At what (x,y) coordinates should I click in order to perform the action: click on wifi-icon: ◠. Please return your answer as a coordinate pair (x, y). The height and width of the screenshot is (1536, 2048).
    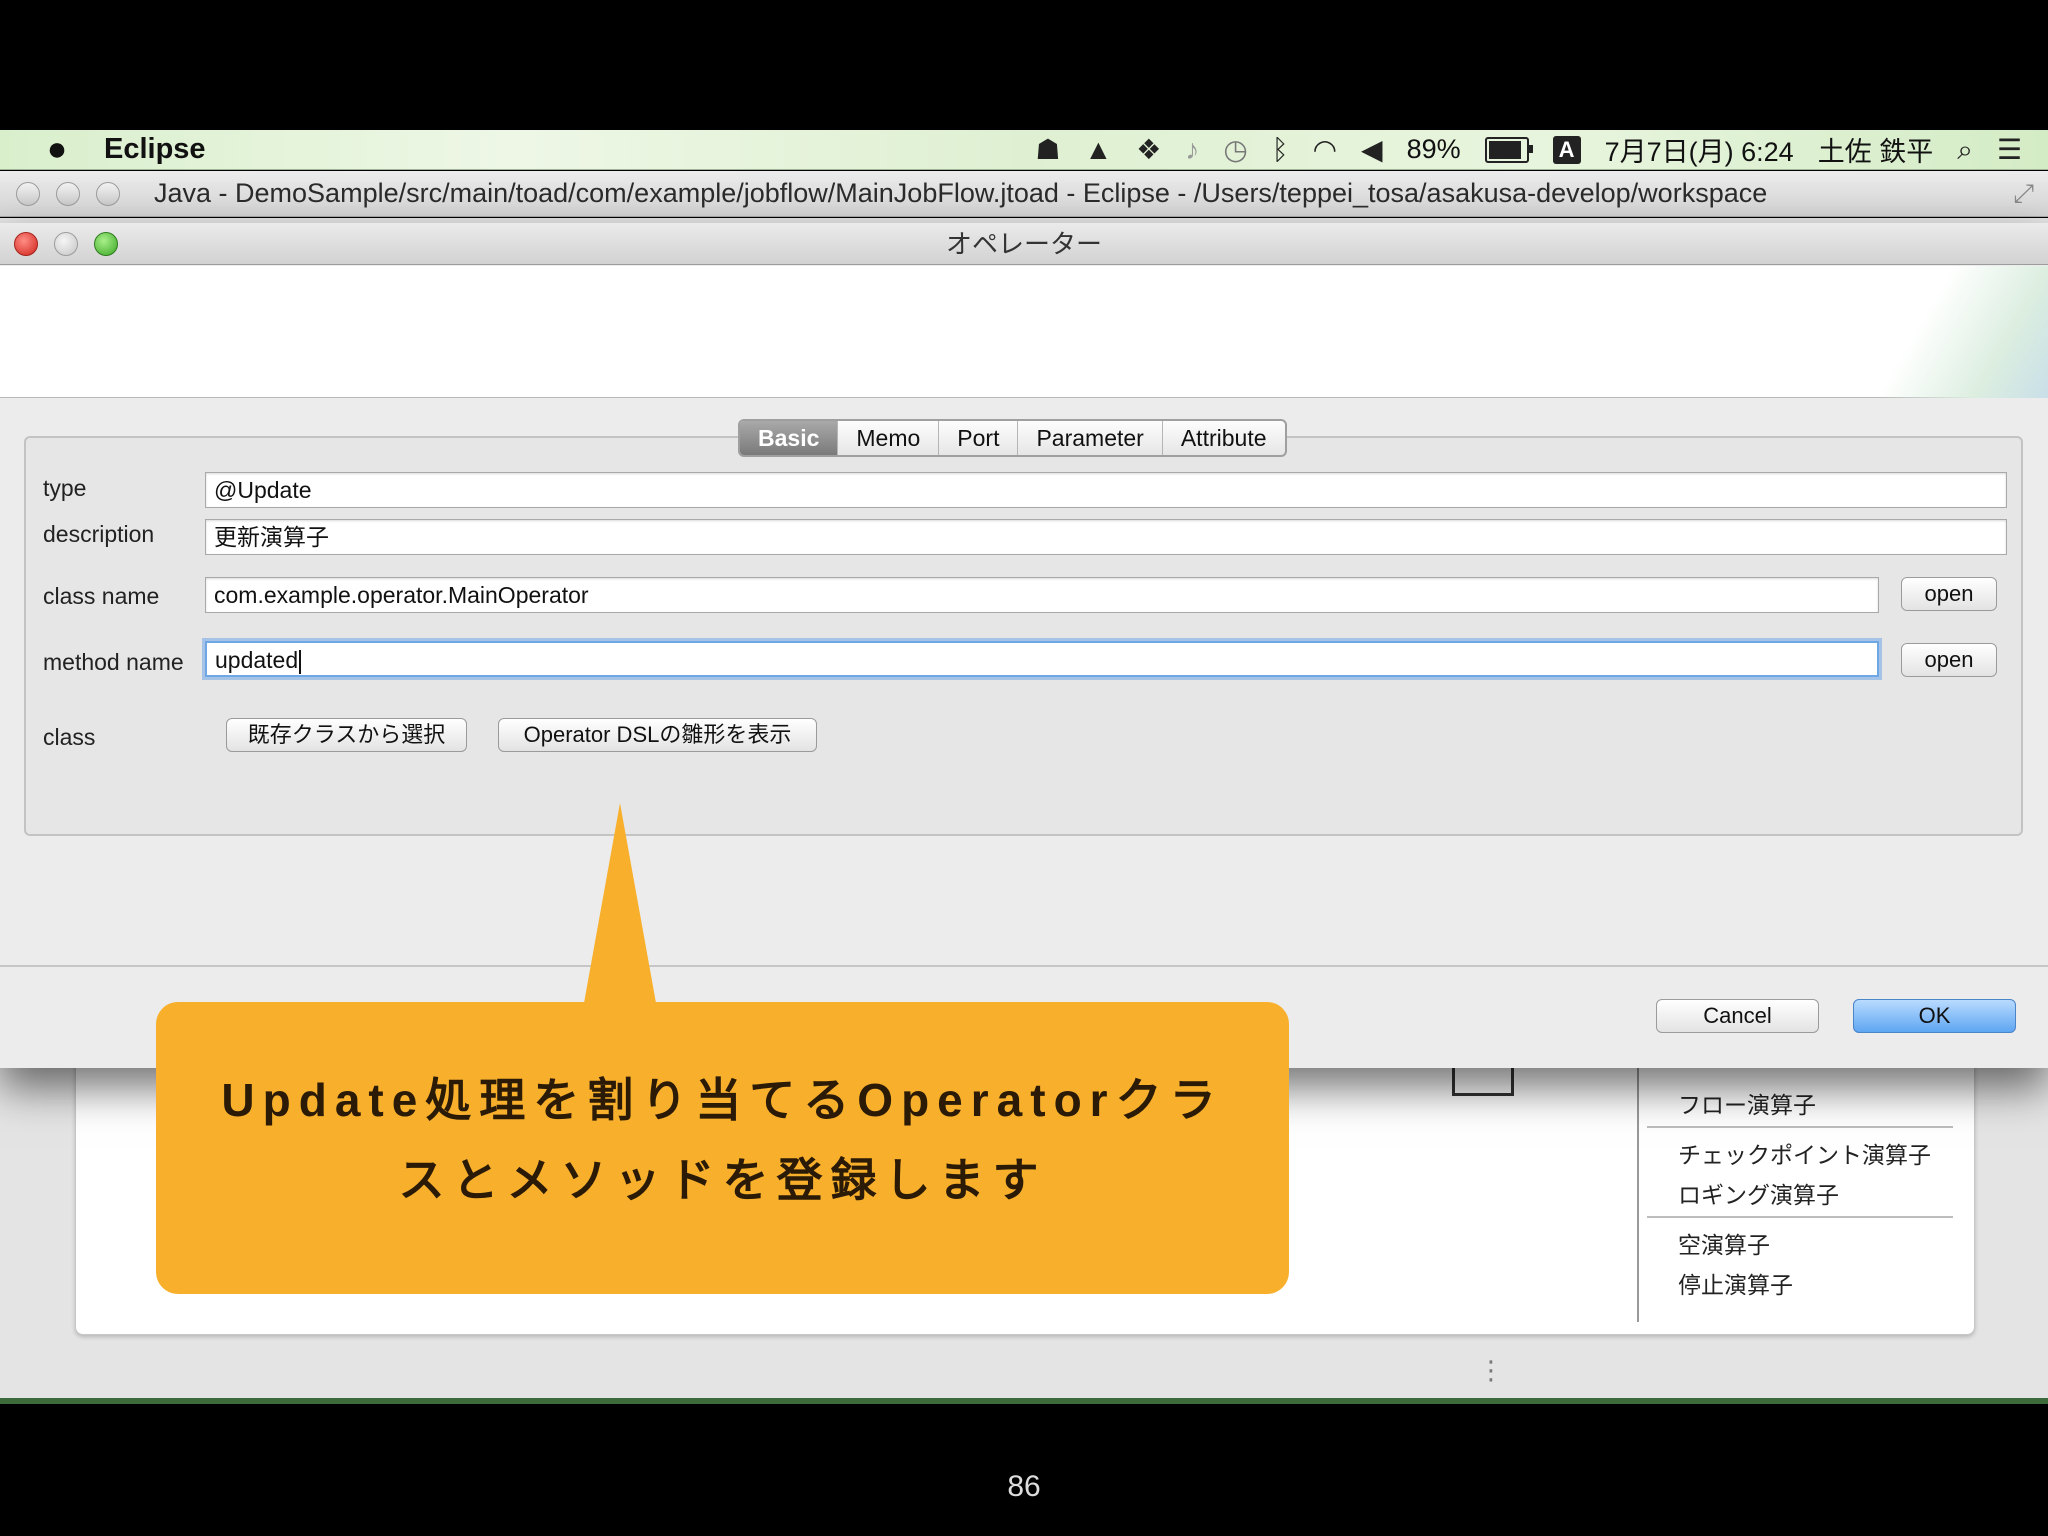
    Looking at the image, I should click on (1325, 150).